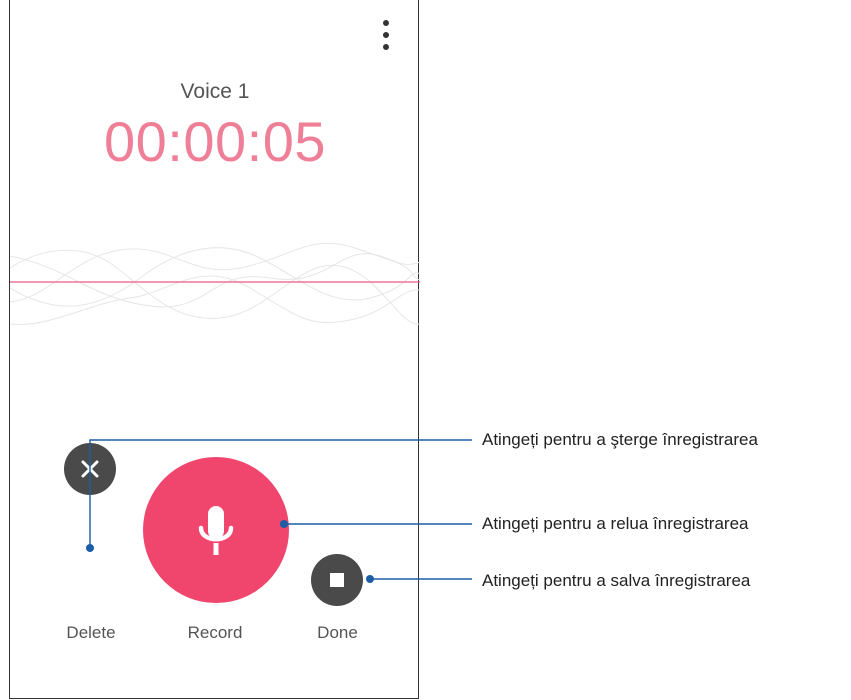  Describe the element at coordinates (279, 511) in the screenshot. I see `callout-lines` at that location.